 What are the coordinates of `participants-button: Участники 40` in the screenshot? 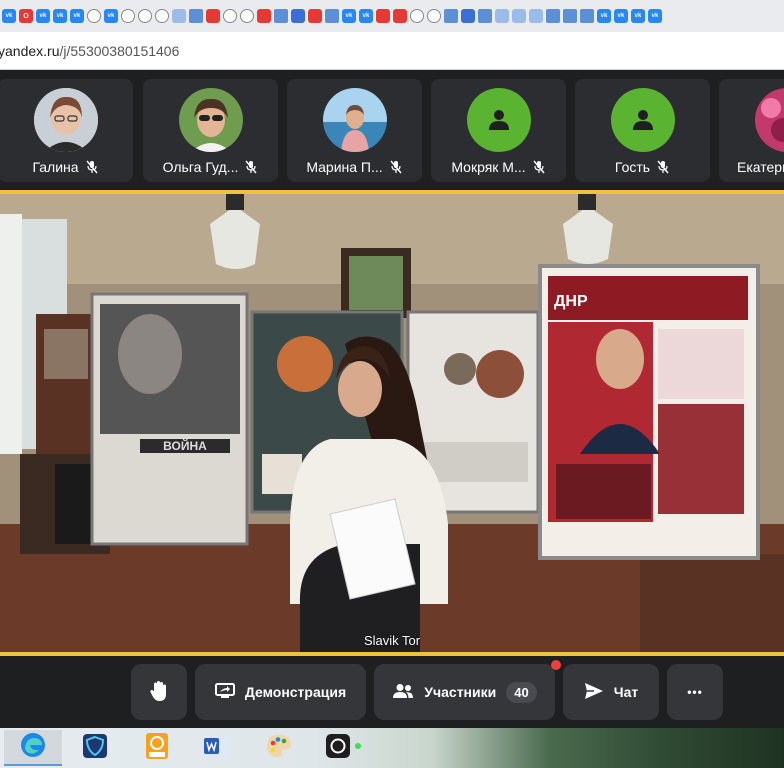 It's located at (467, 690).